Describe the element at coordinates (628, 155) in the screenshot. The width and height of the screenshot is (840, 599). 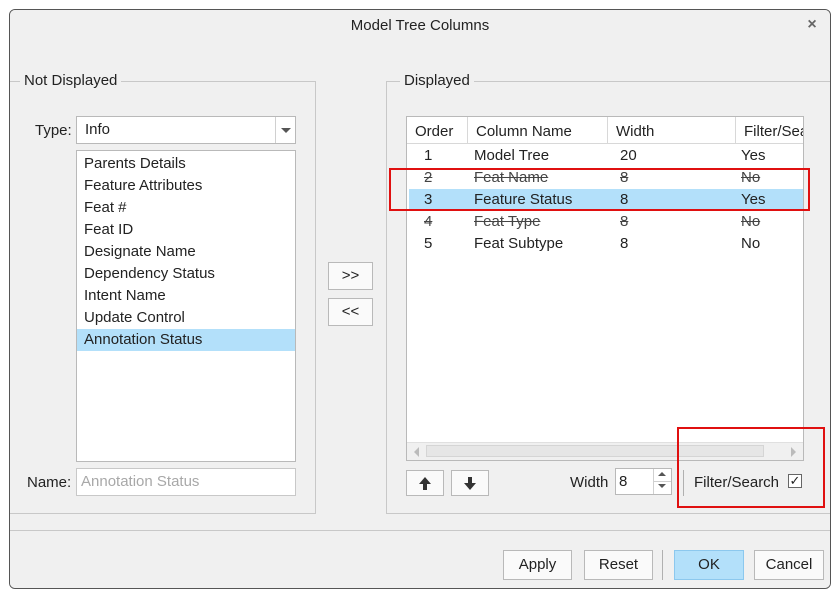
I see `table-cell-width: 20` at that location.